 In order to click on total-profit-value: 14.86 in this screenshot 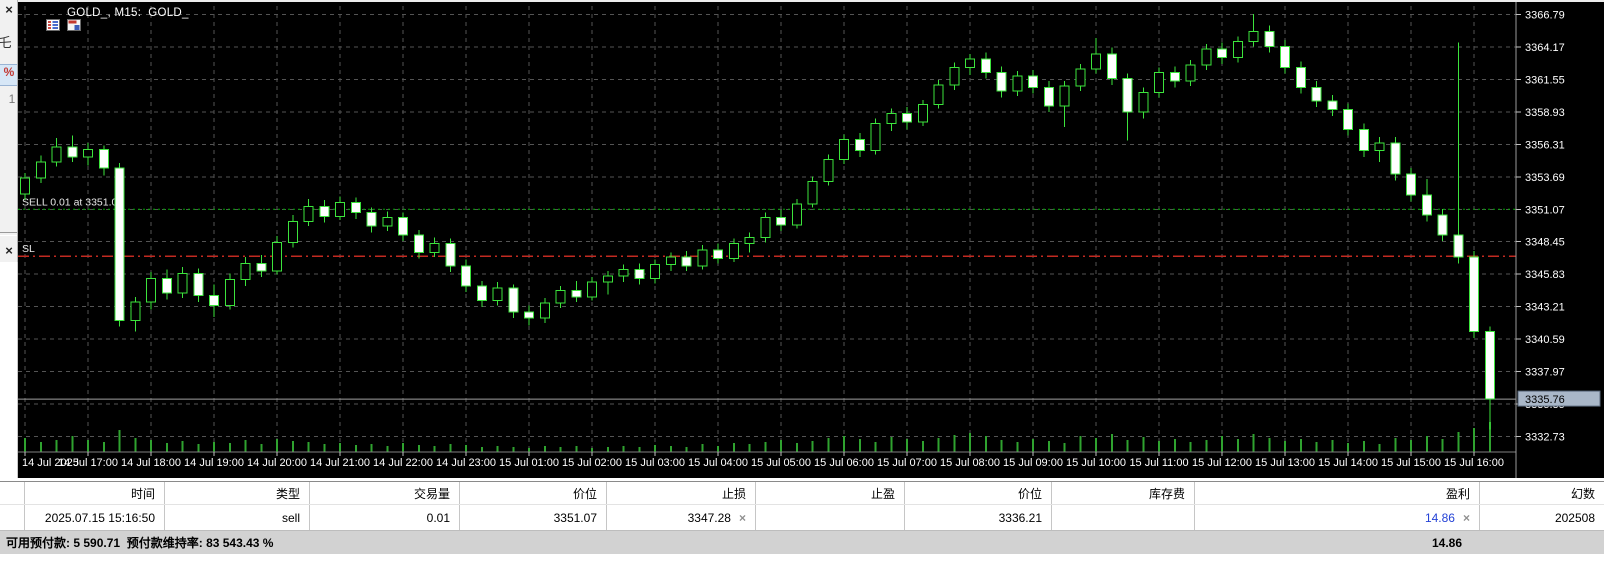, I will do `click(1446, 542)`.